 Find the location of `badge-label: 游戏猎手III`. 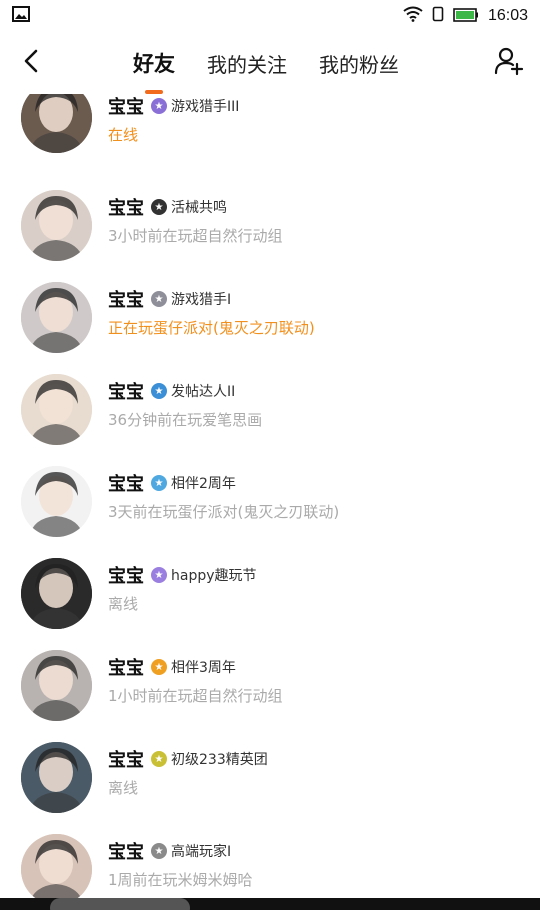

badge-label: 游戏猎手III is located at coordinates (205, 107).